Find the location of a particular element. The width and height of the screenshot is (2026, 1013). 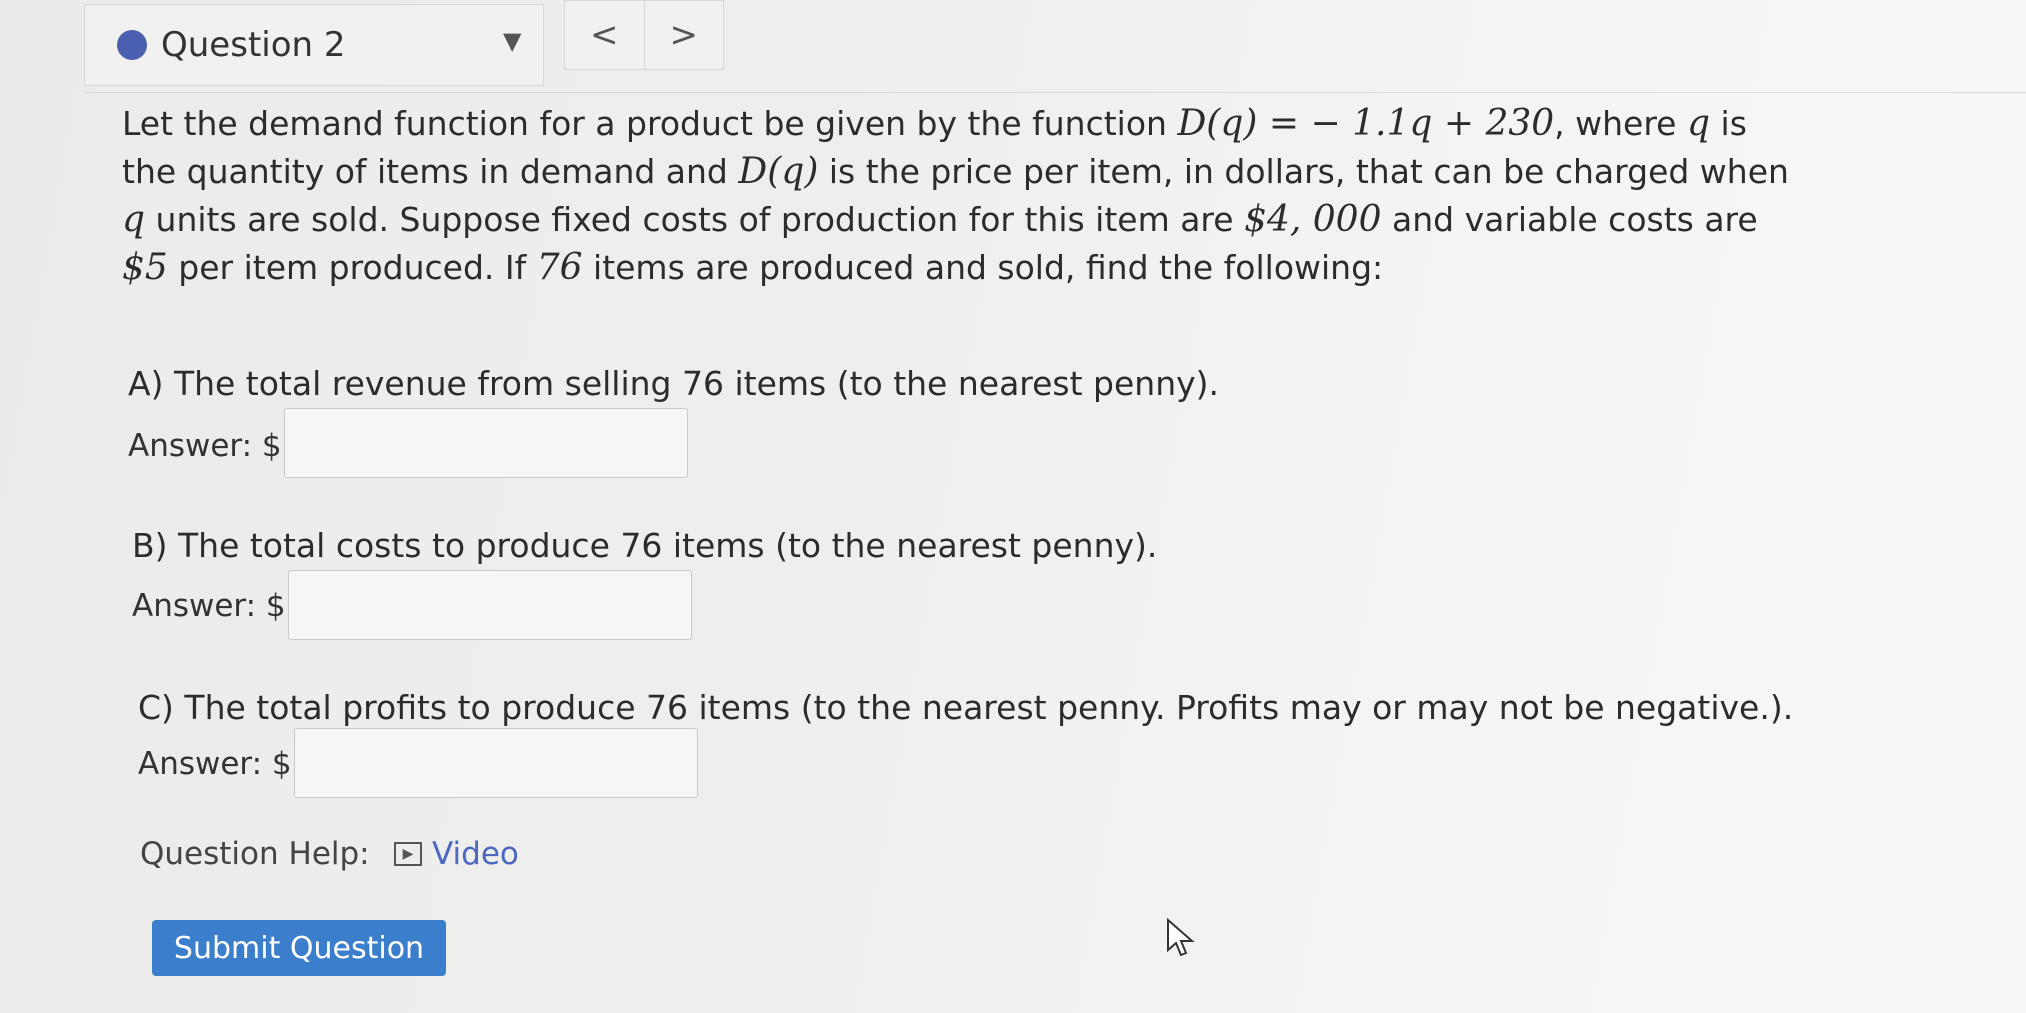

part-a-answer-label: Answer: $ is located at coordinates (205, 446).